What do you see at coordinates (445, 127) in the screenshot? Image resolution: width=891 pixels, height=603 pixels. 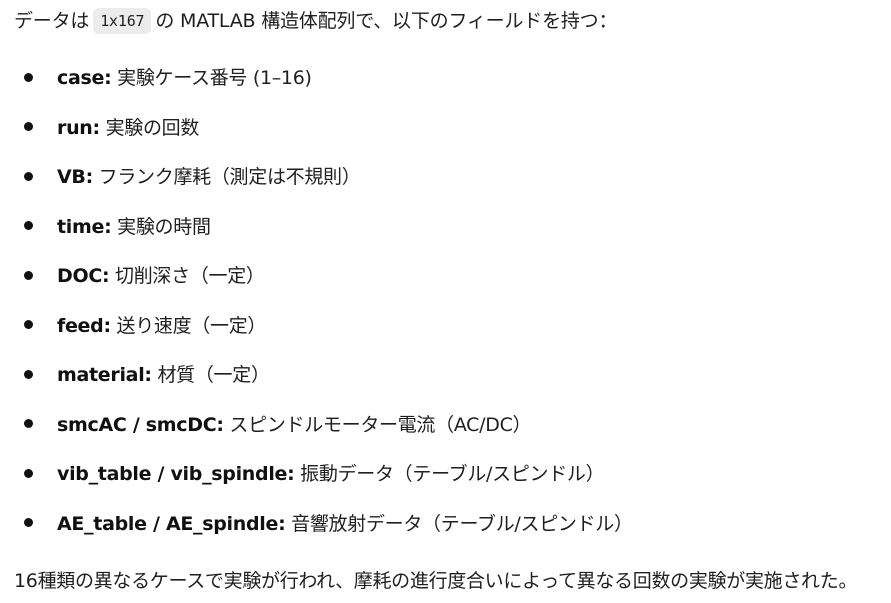 I see `list-item: run: 実験の回数` at bounding box center [445, 127].